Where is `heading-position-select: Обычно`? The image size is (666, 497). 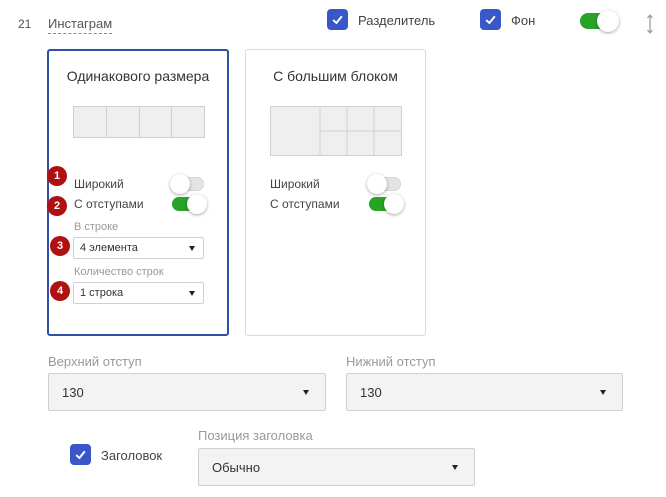
heading-position-select: Обычно is located at coordinates (336, 467).